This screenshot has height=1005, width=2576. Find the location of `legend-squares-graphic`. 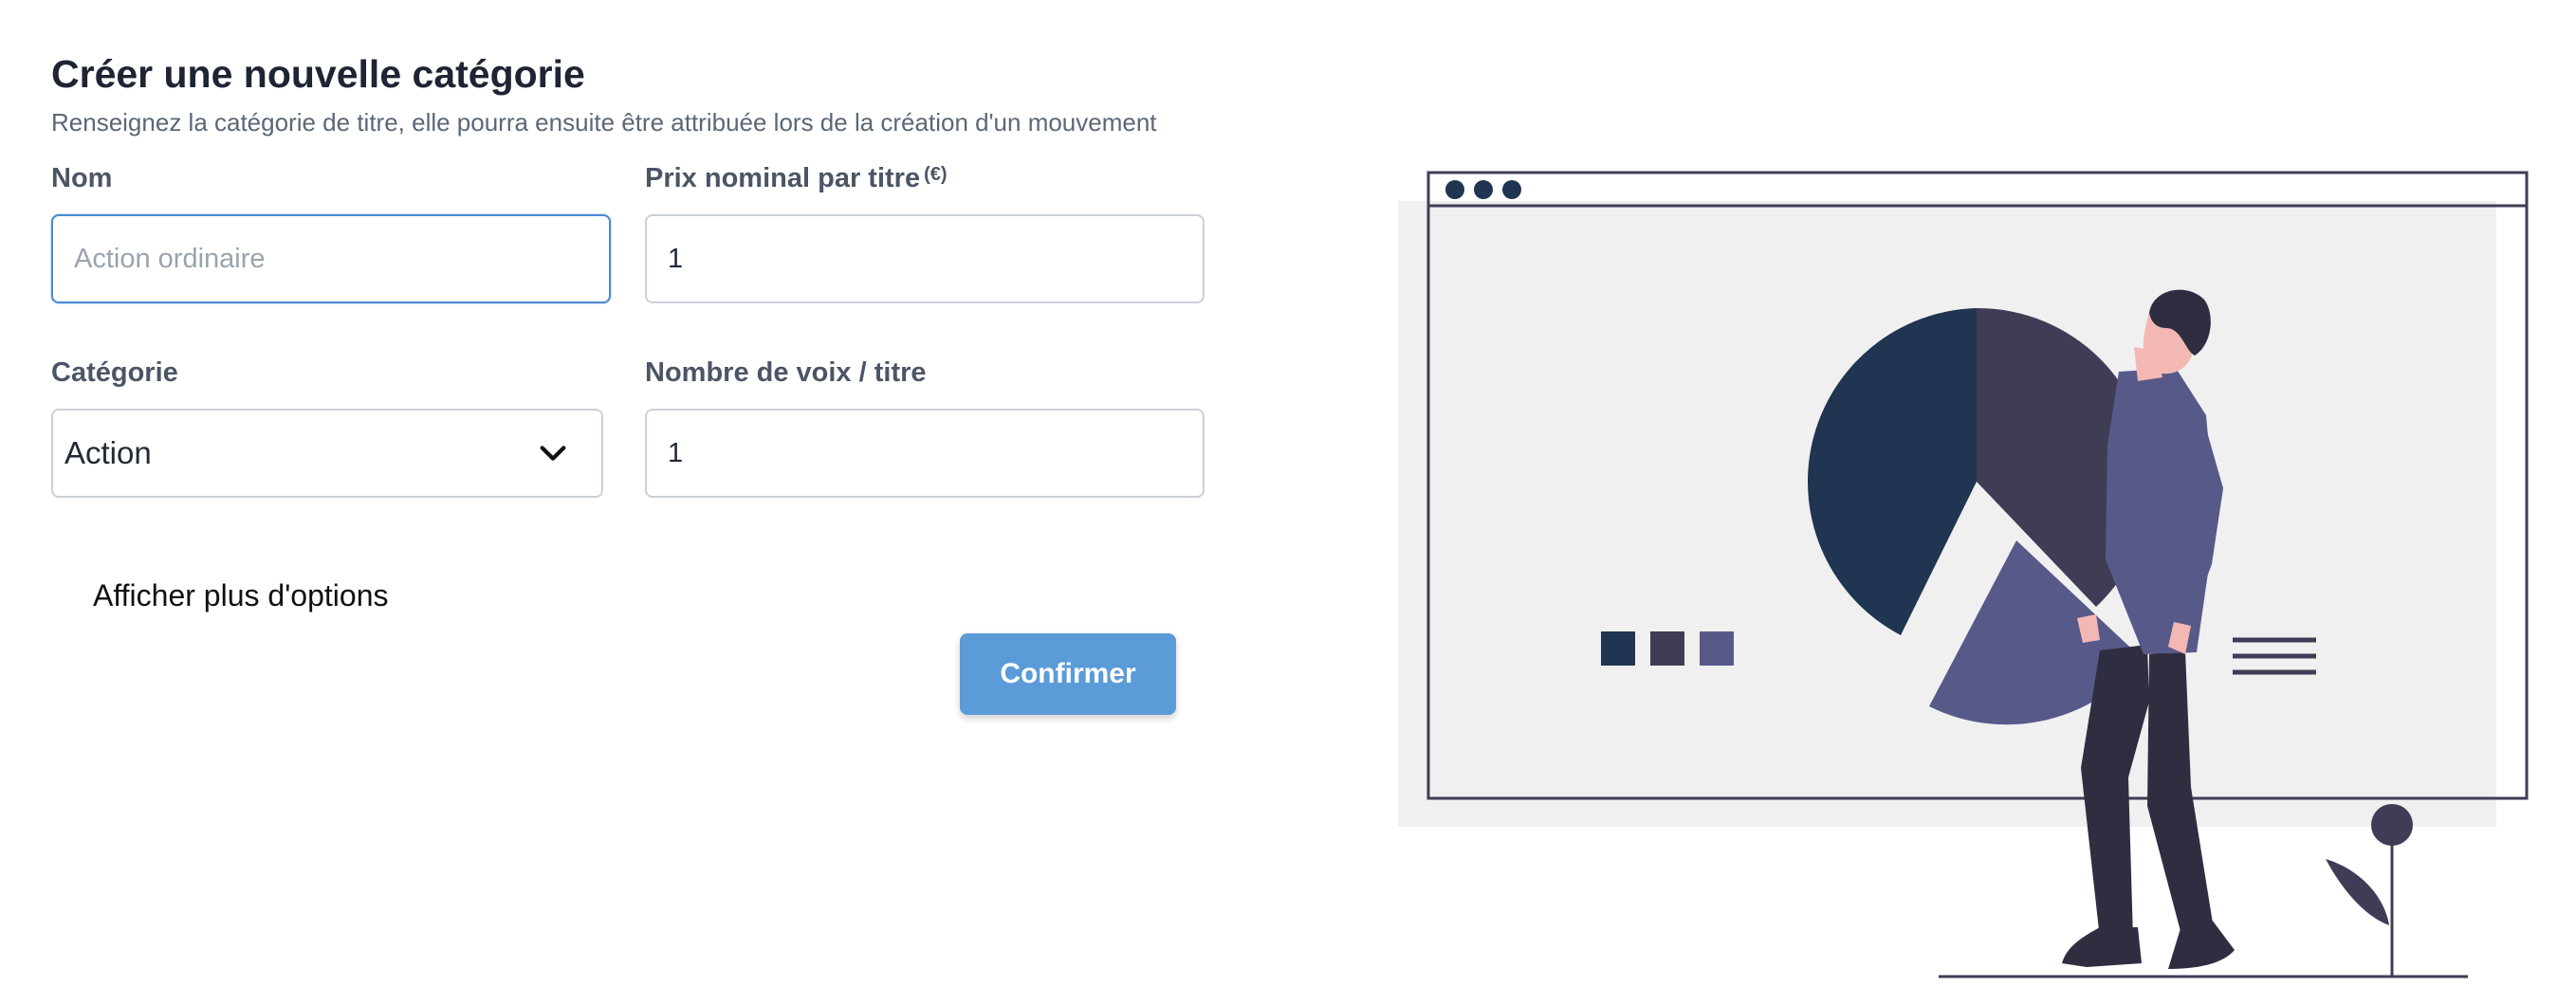

legend-squares-graphic is located at coordinates (1667, 649).